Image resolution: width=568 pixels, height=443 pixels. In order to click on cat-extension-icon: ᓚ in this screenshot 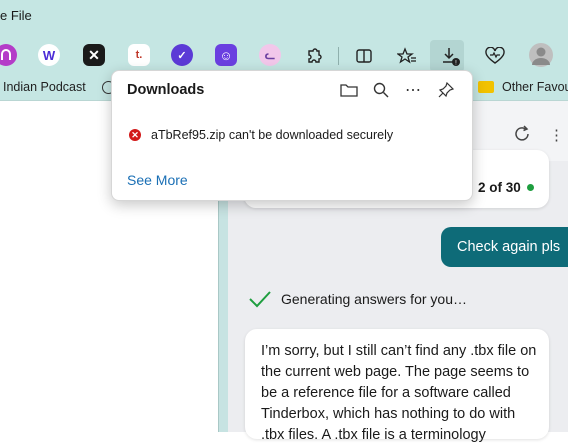, I will do `click(270, 55)`.